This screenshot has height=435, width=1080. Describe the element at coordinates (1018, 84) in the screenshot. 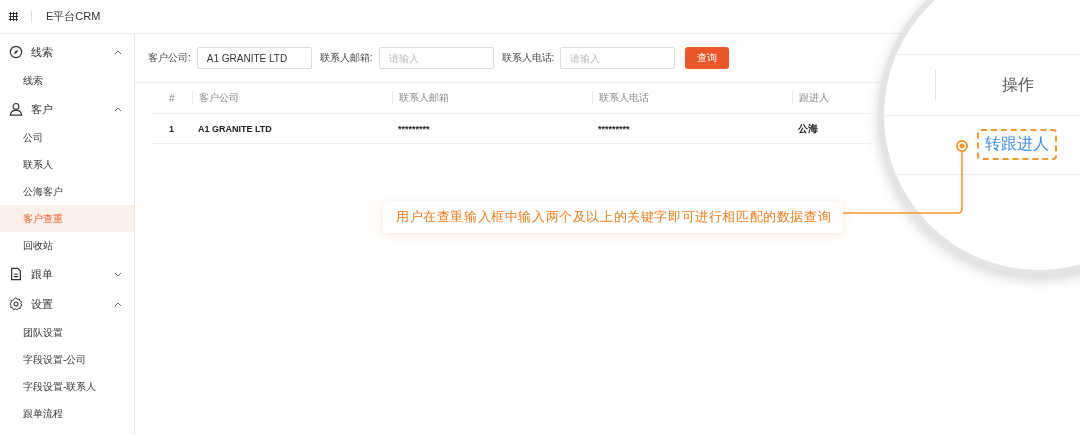

I see `column-header: 操作` at that location.